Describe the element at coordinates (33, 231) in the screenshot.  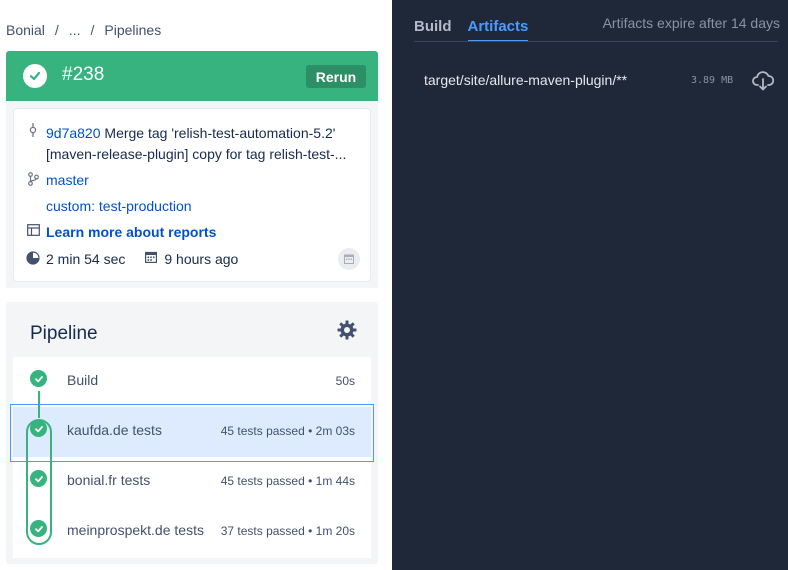
I see `report-icon` at that location.